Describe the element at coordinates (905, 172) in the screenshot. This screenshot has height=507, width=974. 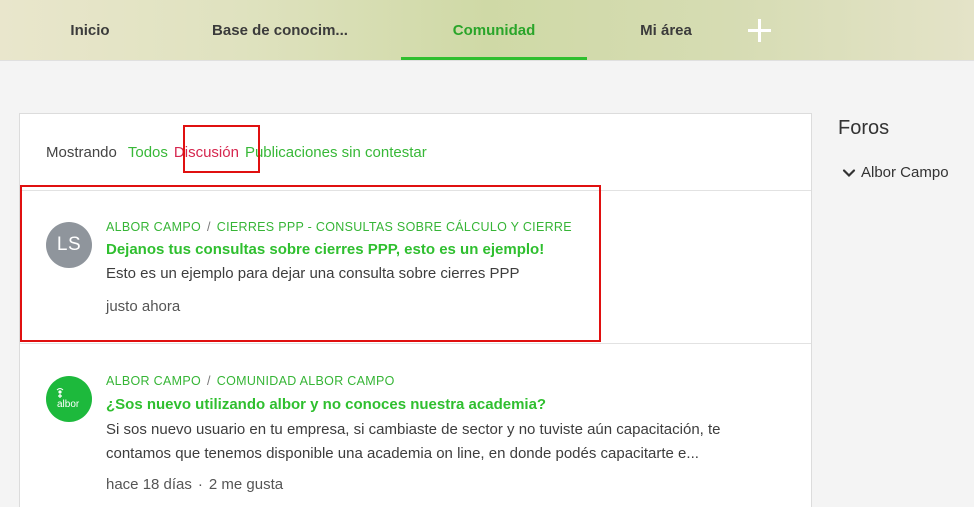
I see `sidebar-item-label: Albor Campo` at that location.